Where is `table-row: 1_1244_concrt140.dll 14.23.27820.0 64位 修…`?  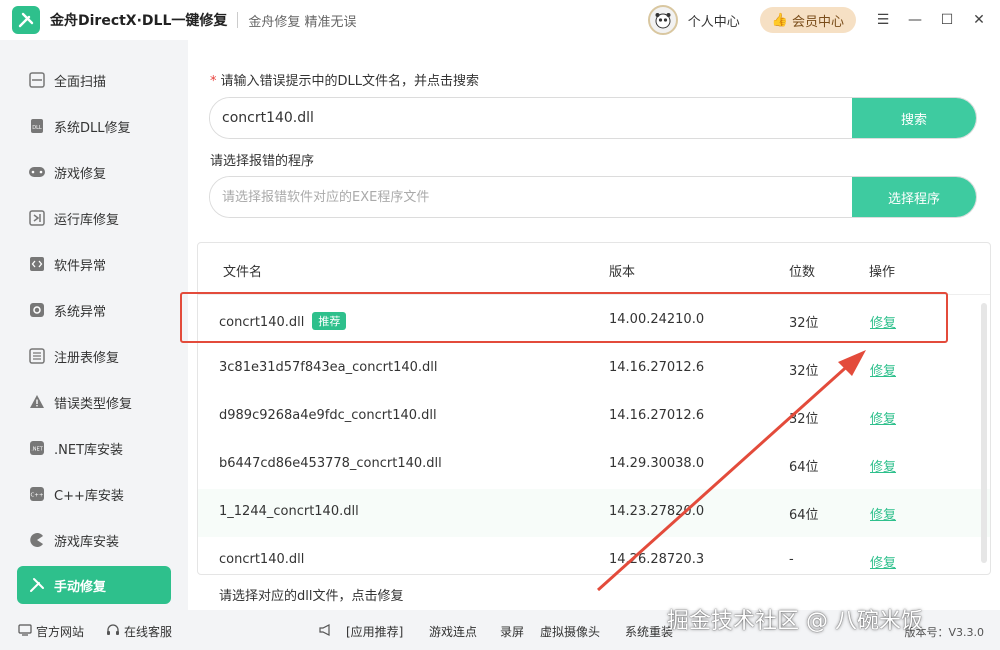 table-row: 1_1244_concrt140.dll 14.23.27820.0 64位 修… is located at coordinates (594, 513).